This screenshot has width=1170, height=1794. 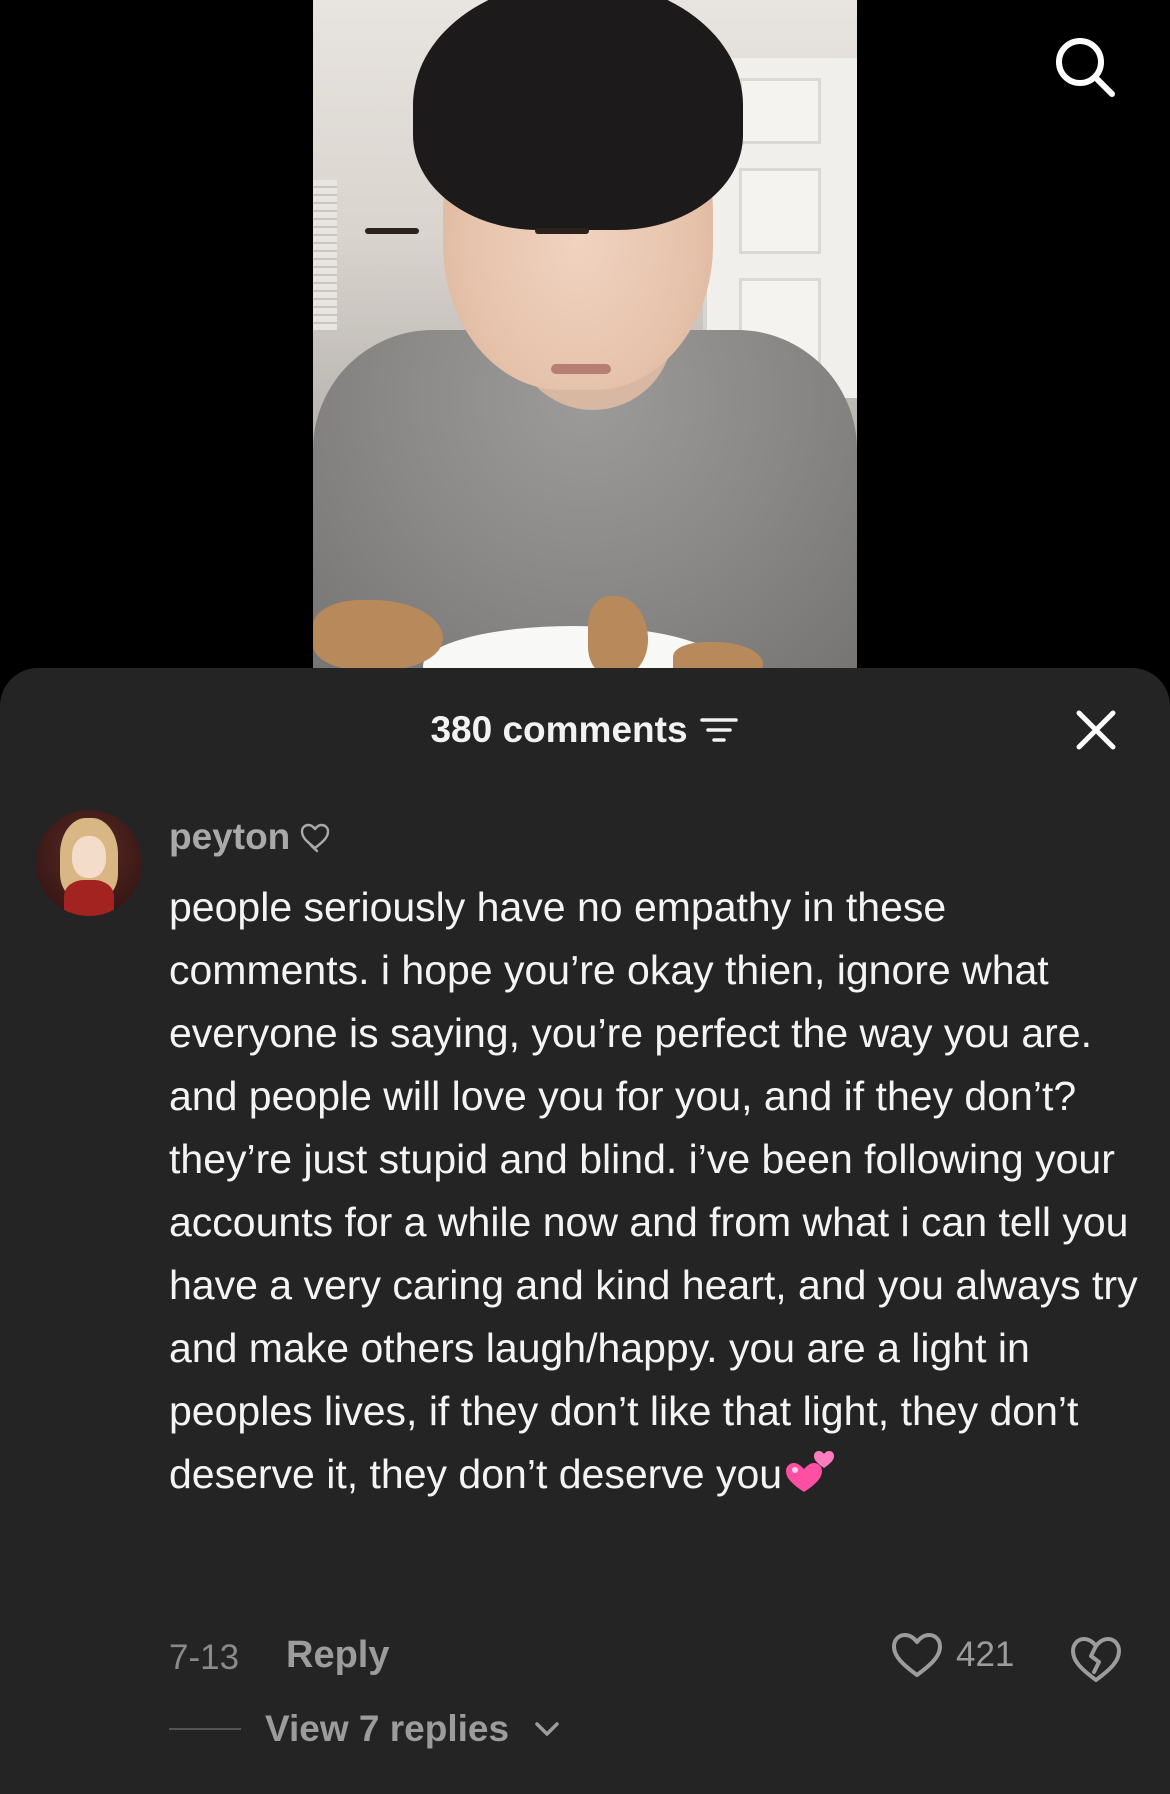 I want to click on avatar, so click(x=89, y=863).